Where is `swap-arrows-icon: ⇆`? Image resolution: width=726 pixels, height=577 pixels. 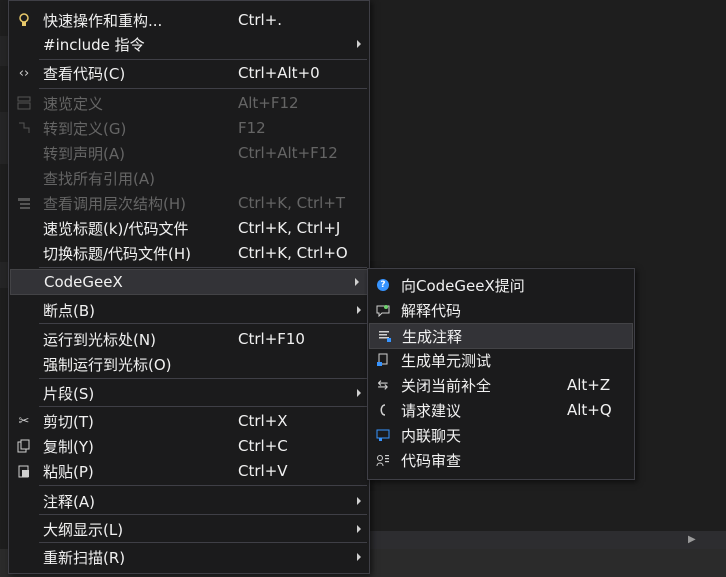 swap-arrows-icon: ⇆ is located at coordinates (383, 385).